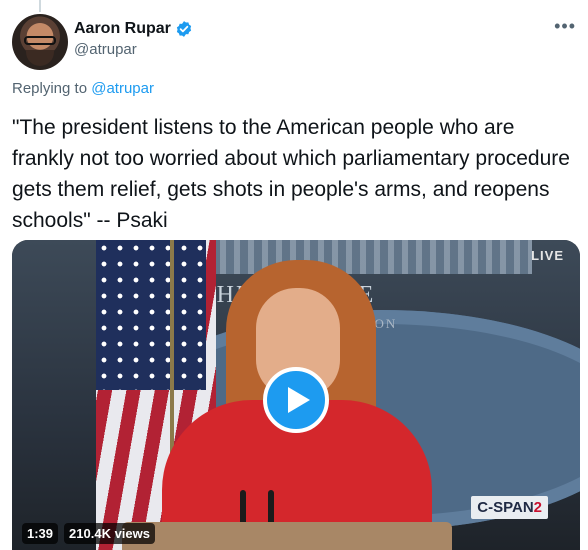 Image resolution: width=588 pixels, height=550 pixels. Describe the element at coordinates (133, 39) in the screenshot. I see `author-block: Aaron Rupar @atrupar` at that location.